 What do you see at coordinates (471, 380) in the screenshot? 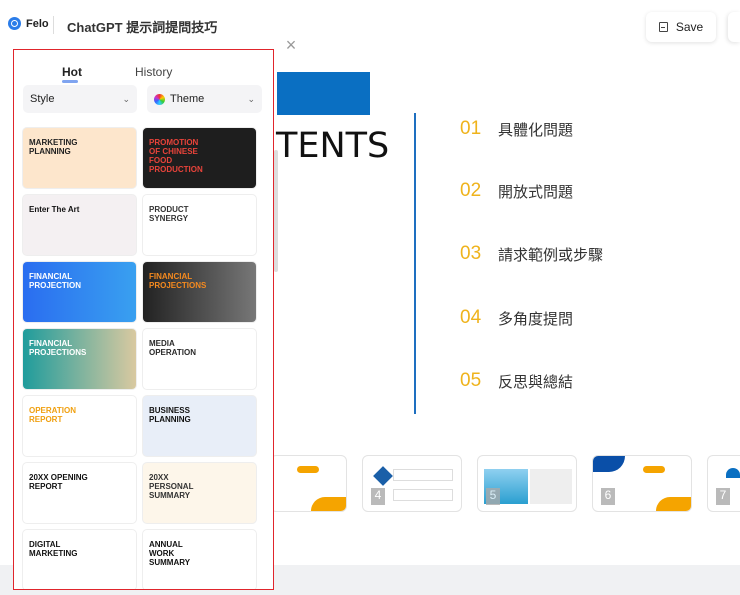
I see `toc-number: 05` at bounding box center [471, 380].